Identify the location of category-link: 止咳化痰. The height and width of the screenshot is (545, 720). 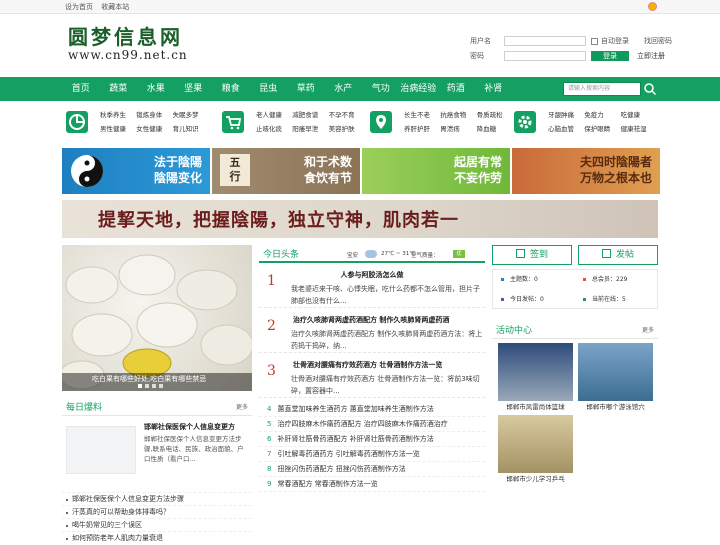
(274, 129).